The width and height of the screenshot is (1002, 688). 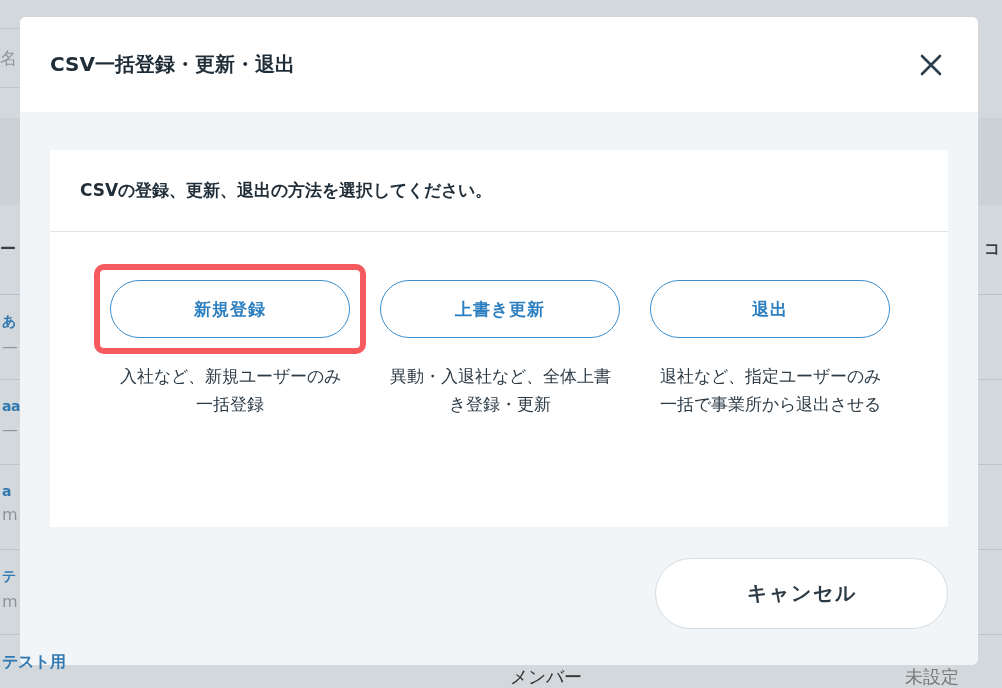 I want to click on dialog-title: CSV一括登録・更新・退出, so click(x=172, y=64).